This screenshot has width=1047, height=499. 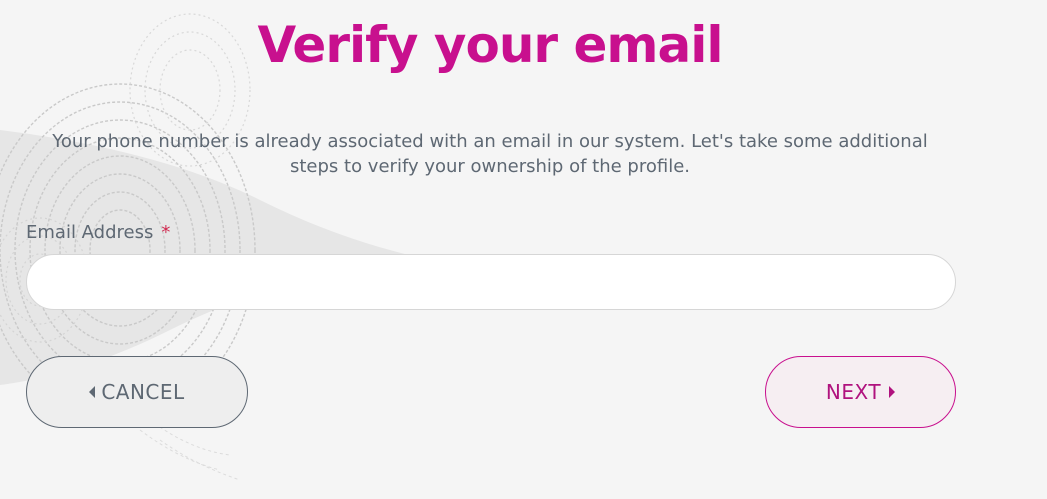 I want to click on email-input, so click(x=491, y=282).